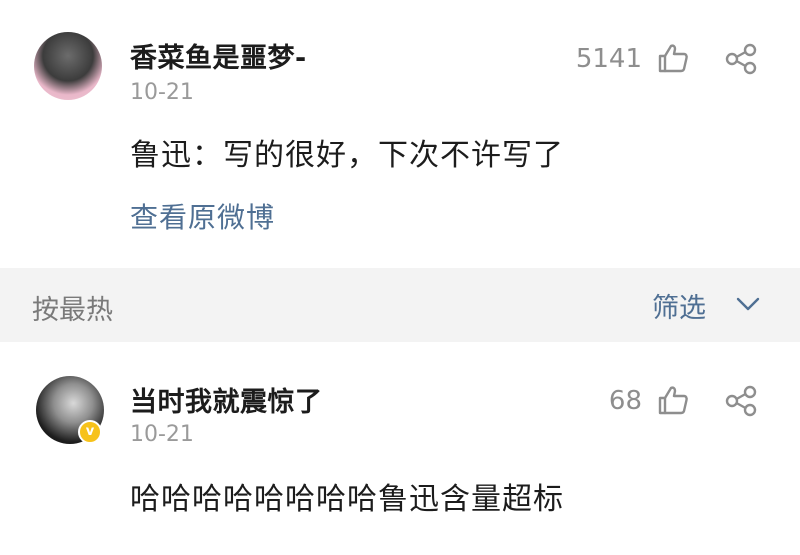 Image resolution: width=800 pixels, height=555 pixels. What do you see at coordinates (226, 399) in the screenshot?
I see `comment-author-name: 当时我就震惊了` at bounding box center [226, 399].